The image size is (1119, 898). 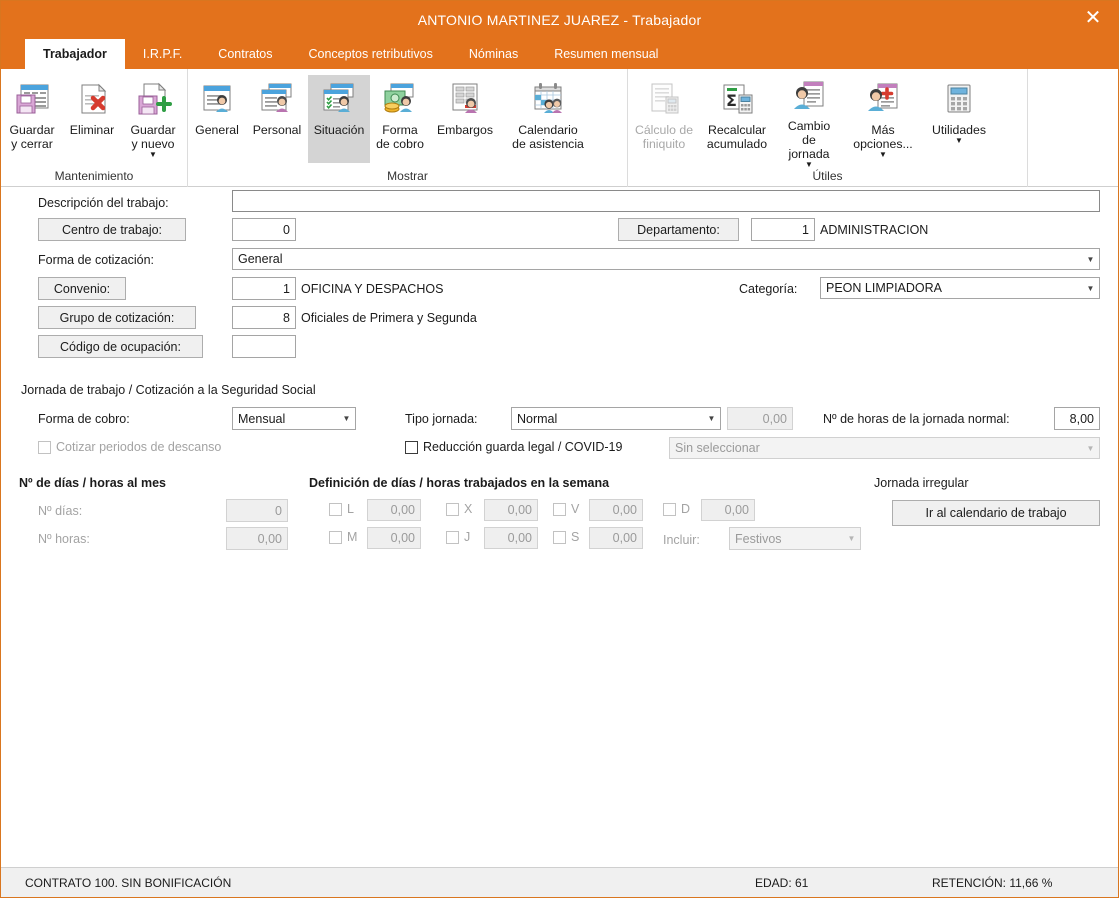 I want to click on grupo-de-cotizacion-button: Grupo de cotización:, so click(x=117, y=317).